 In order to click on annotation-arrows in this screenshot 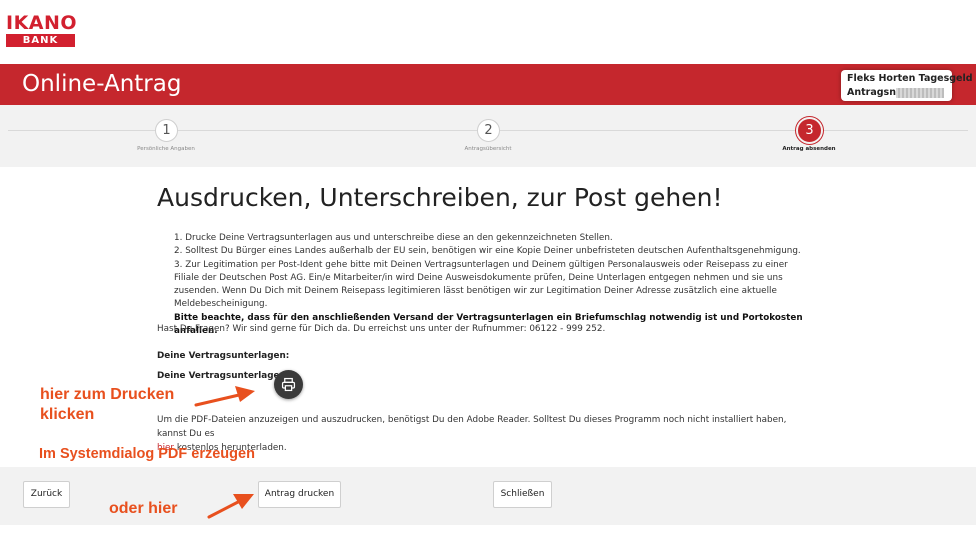, I will do `click(224, 452)`.